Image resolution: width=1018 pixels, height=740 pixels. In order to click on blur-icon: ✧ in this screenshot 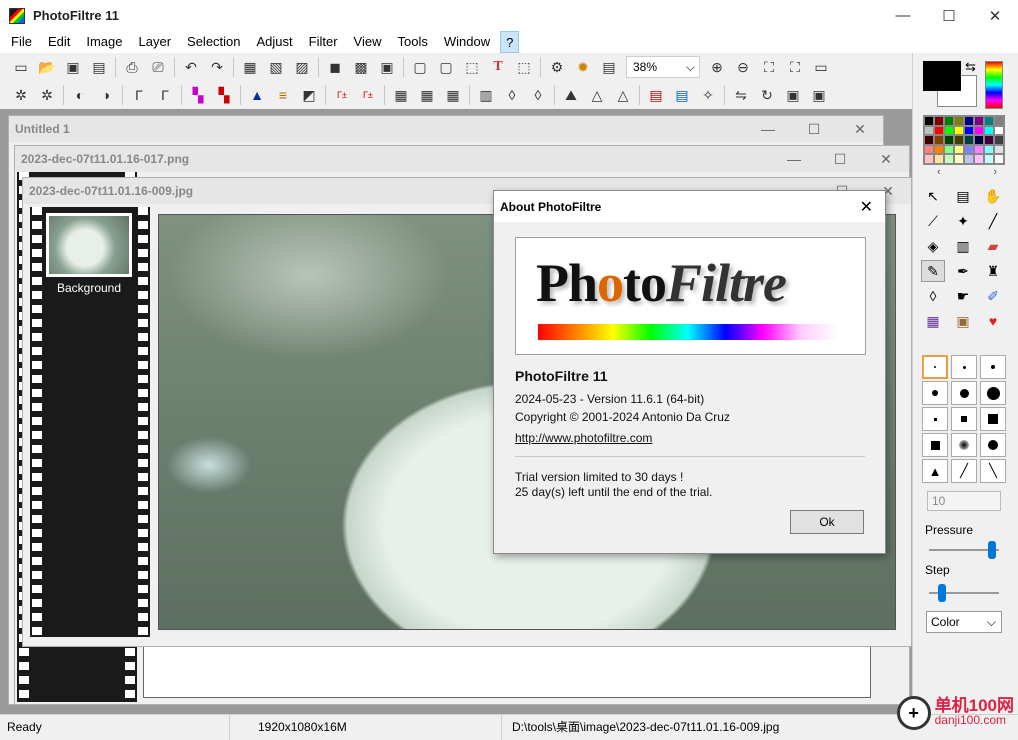, I will do `click(708, 95)`.